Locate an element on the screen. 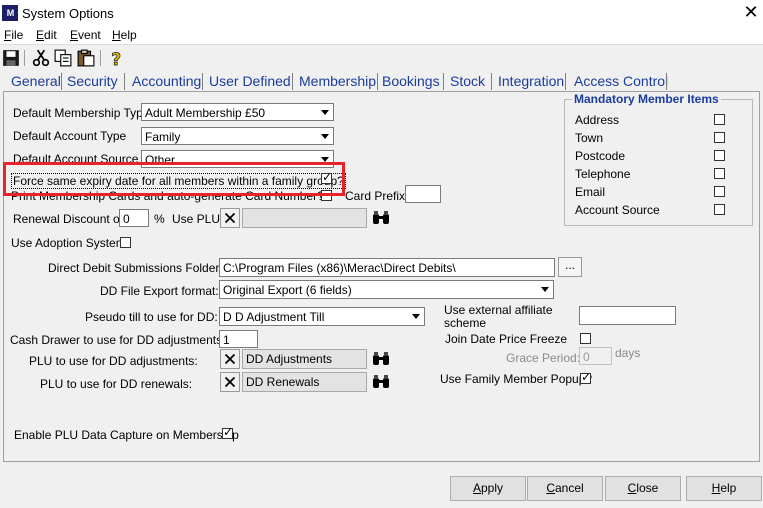 This screenshot has width=763, height=508. mandatory-email-label: Email is located at coordinates (590, 192).